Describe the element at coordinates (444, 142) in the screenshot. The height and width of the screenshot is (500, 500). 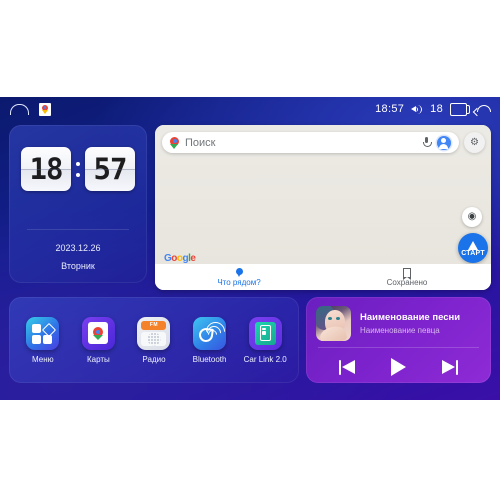
I see `account-avatar-icon` at that location.